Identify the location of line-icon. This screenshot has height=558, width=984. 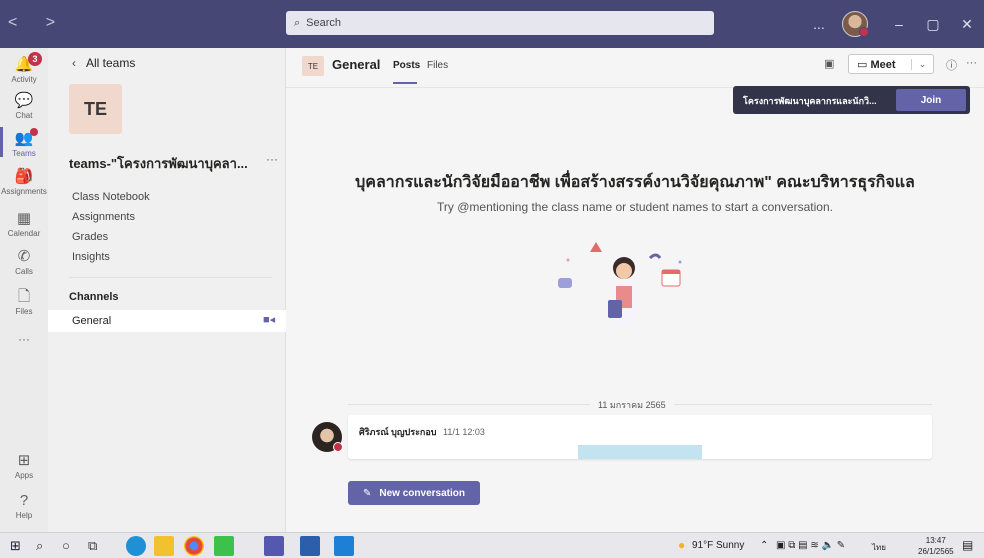
(224, 546).